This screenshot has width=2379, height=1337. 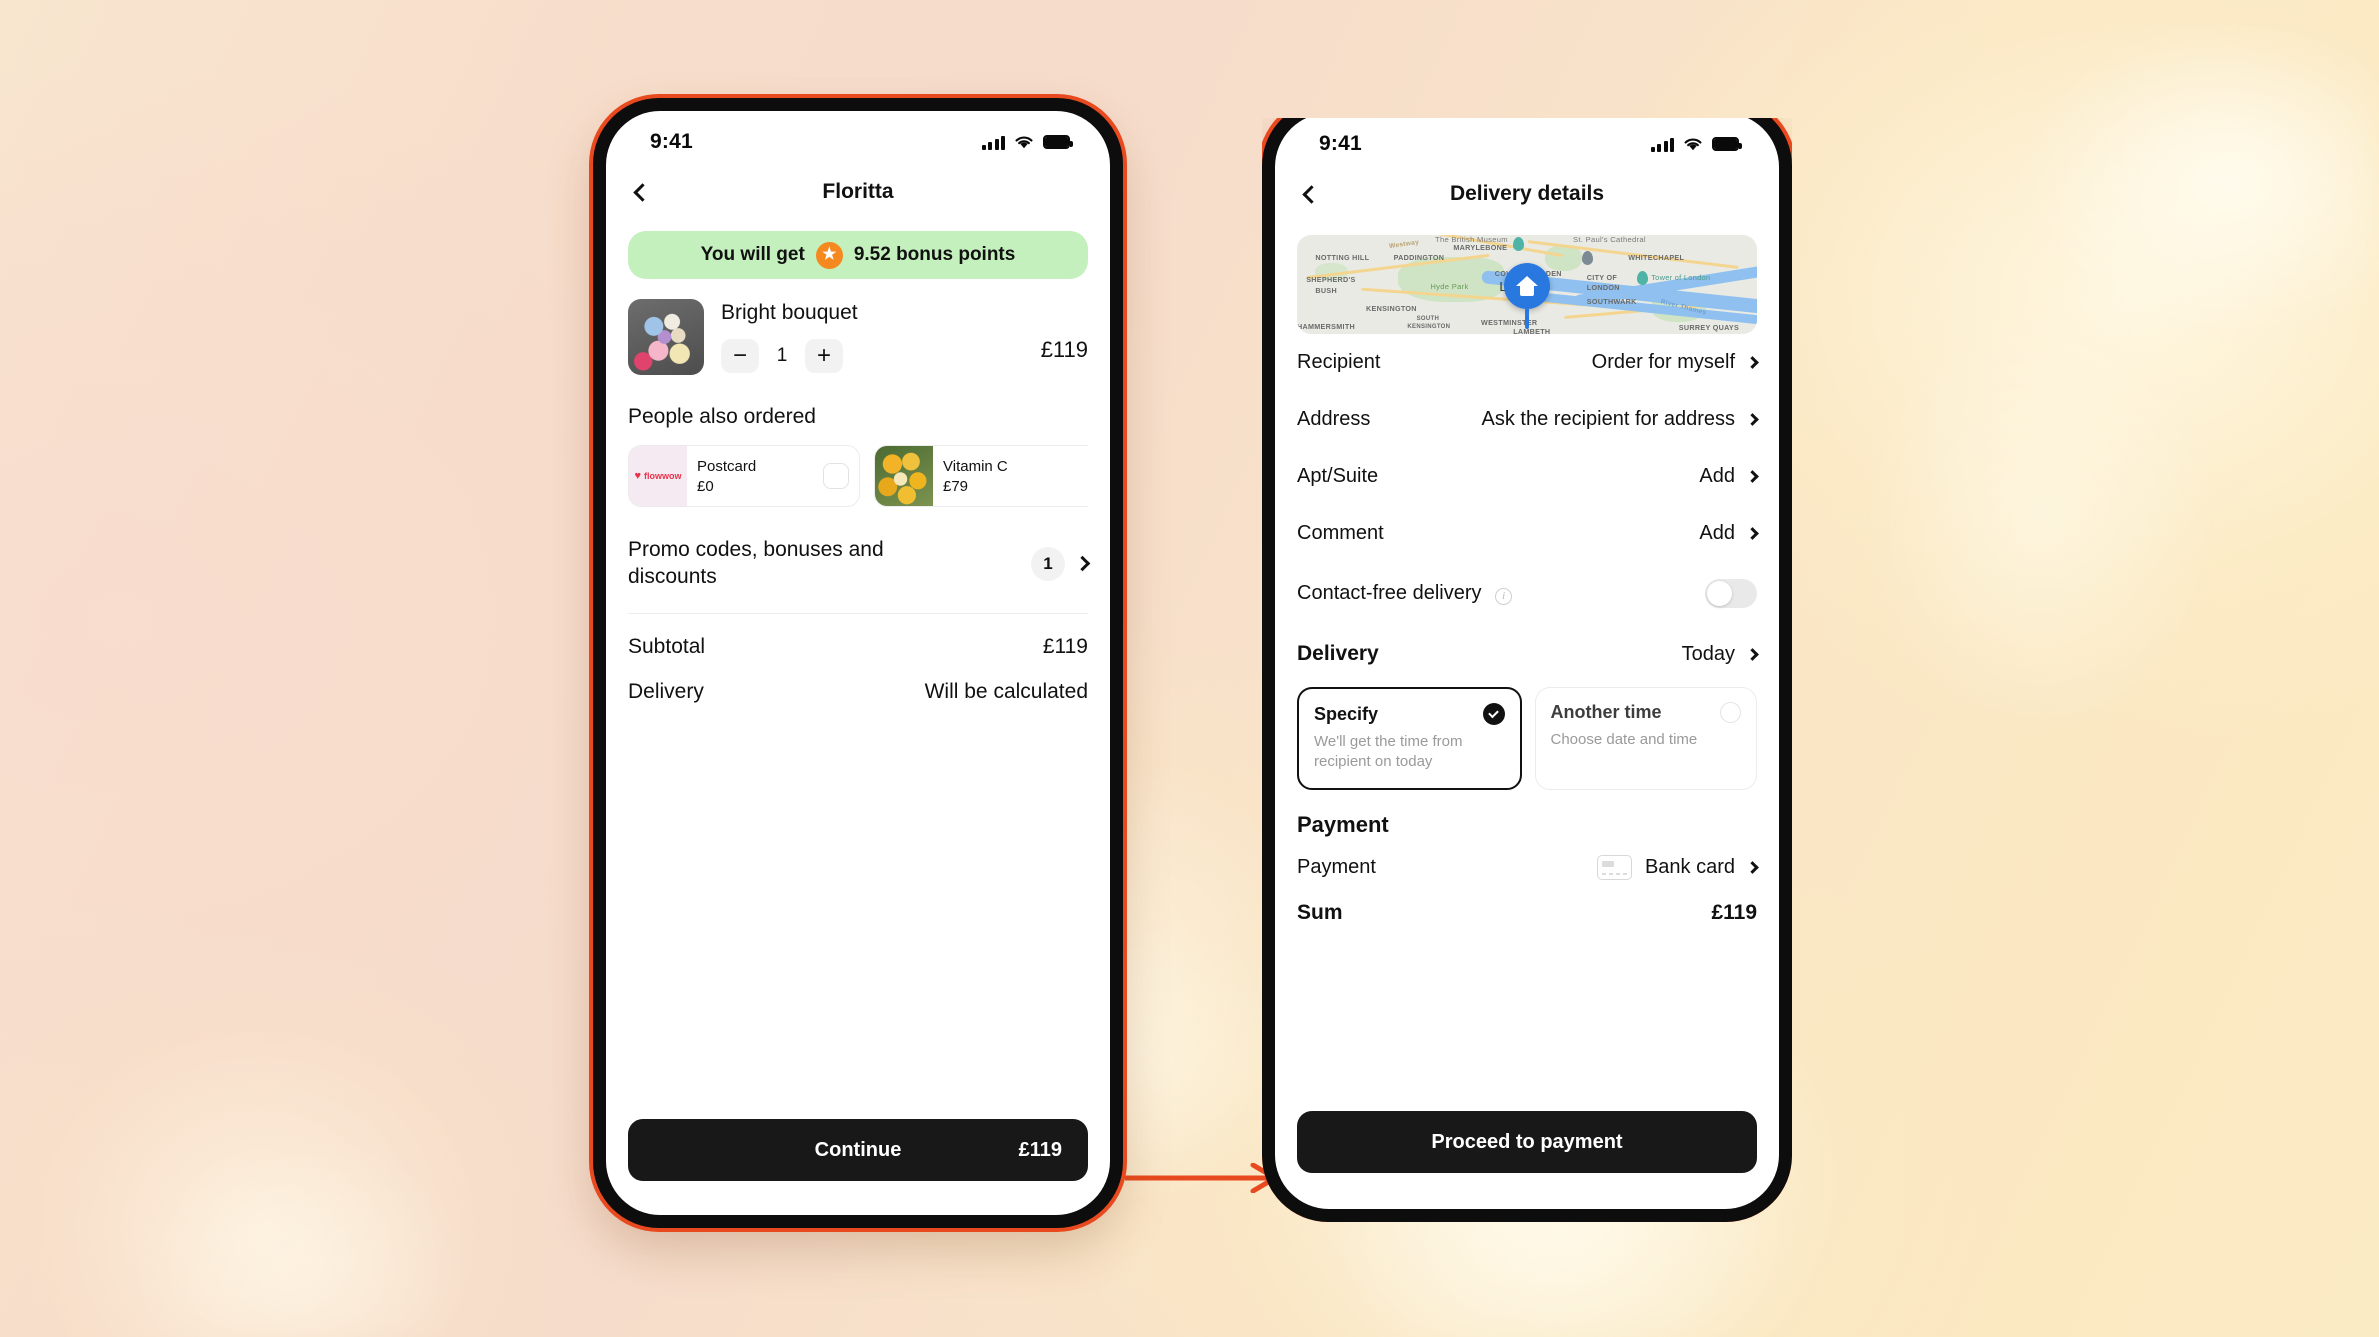 What do you see at coordinates (1504, 596) in the screenshot?
I see `info-icon: i` at bounding box center [1504, 596].